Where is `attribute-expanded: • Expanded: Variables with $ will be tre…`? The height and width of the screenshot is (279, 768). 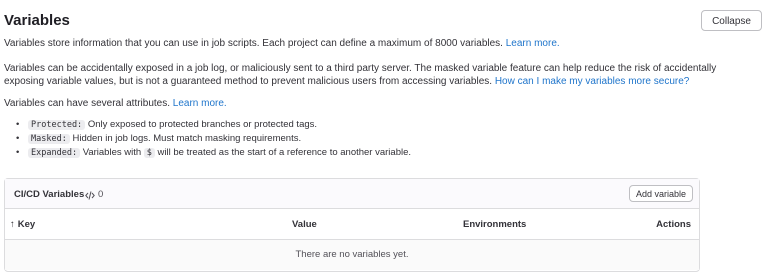
attribute-expanded: • Expanded: Variables with $ will be tre… is located at coordinates (213, 153).